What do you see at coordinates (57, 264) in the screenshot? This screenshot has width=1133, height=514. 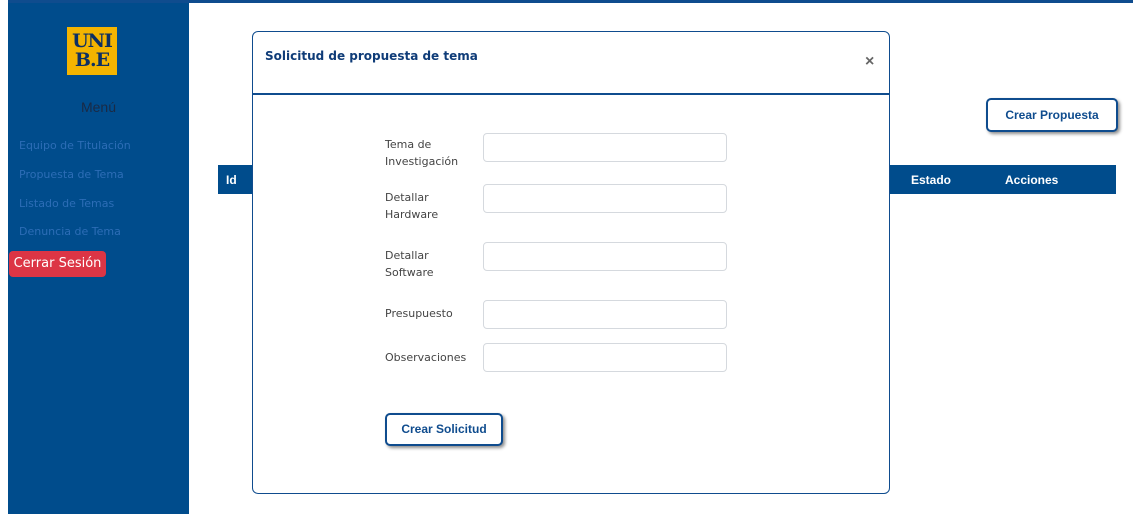 I see `logout-button: Cerrar Sesión` at bounding box center [57, 264].